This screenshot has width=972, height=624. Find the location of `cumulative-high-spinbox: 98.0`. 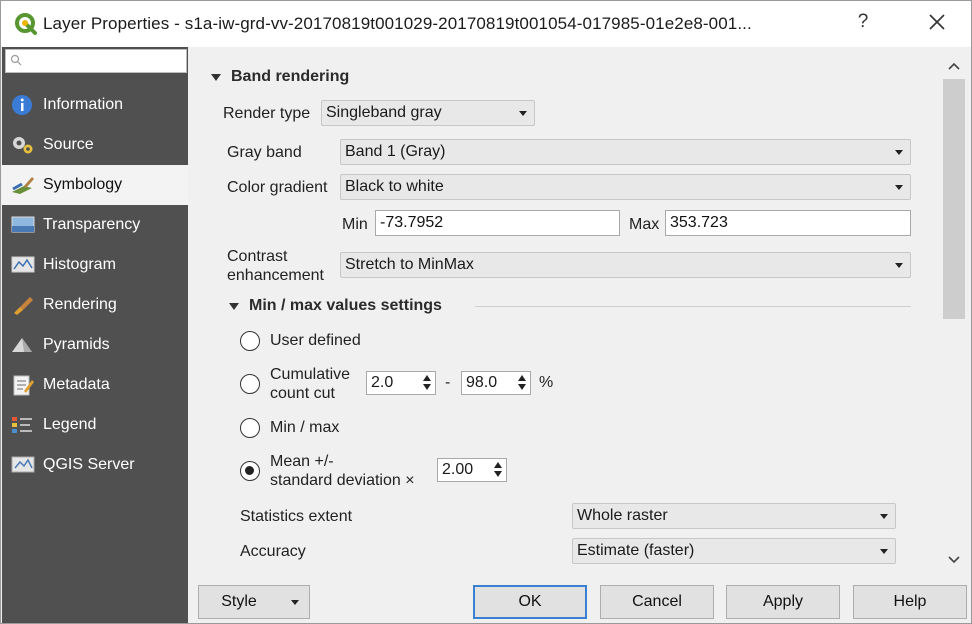

cumulative-high-spinbox: 98.0 is located at coordinates (496, 383).